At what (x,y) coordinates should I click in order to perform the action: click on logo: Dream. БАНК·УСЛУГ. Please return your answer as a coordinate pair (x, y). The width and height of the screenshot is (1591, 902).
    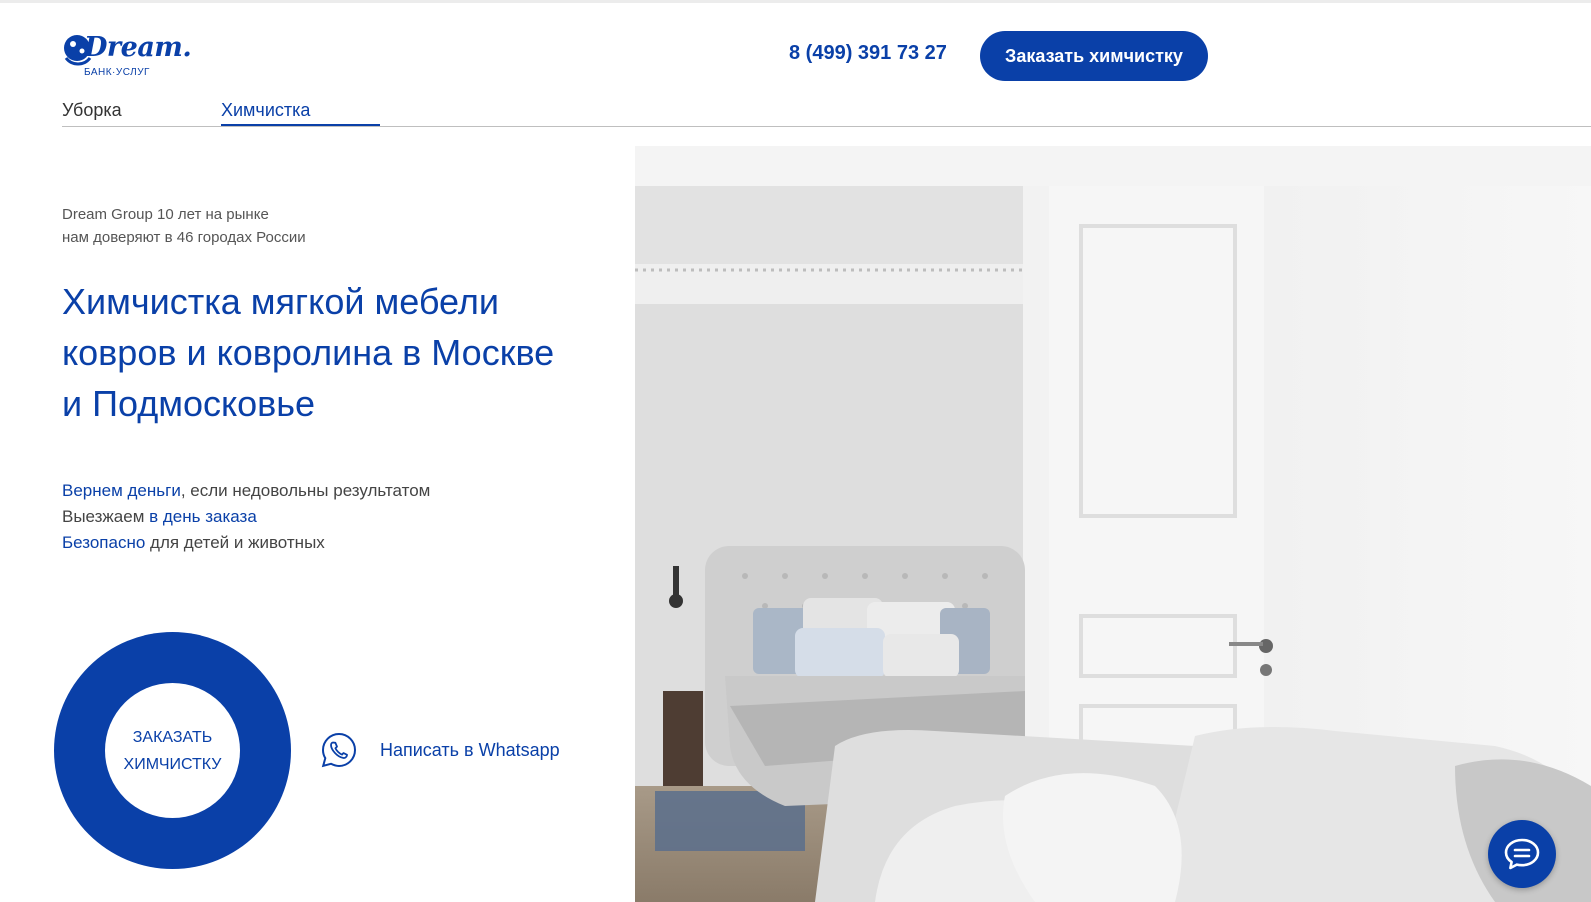
    Looking at the image, I should click on (127, 56).